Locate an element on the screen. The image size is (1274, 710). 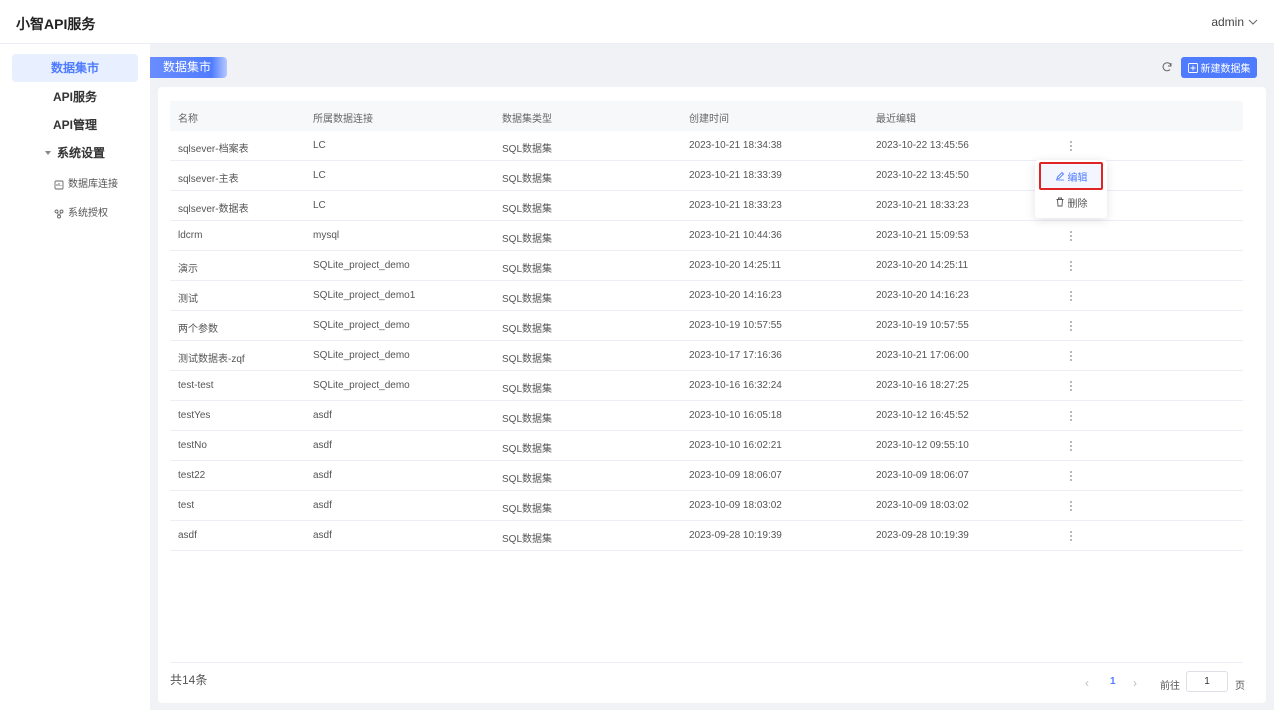
sidebar-group-system-settings: 系统设置 is located at coordinates (75, 153).